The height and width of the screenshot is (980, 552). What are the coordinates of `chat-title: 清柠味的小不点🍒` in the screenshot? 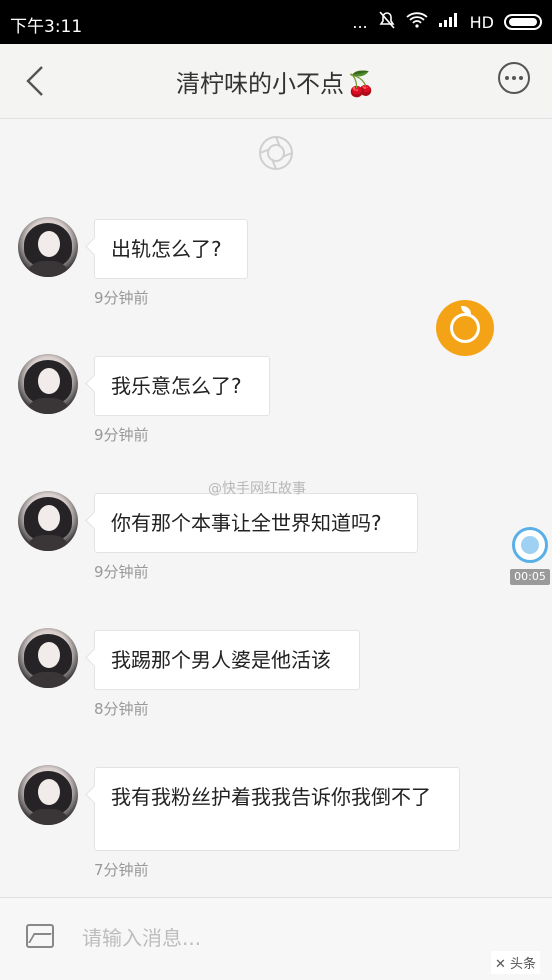 It's located at (276, 81).